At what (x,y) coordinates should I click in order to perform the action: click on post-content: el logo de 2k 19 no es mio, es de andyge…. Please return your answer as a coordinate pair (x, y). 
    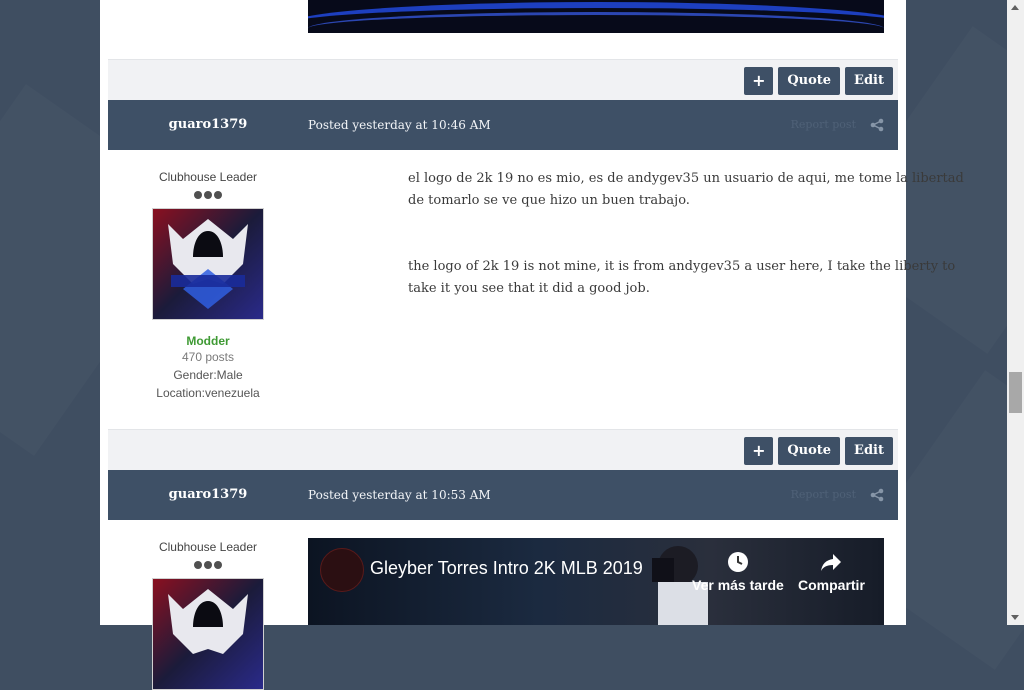
    Looking at the image, I should click on (693, 234).